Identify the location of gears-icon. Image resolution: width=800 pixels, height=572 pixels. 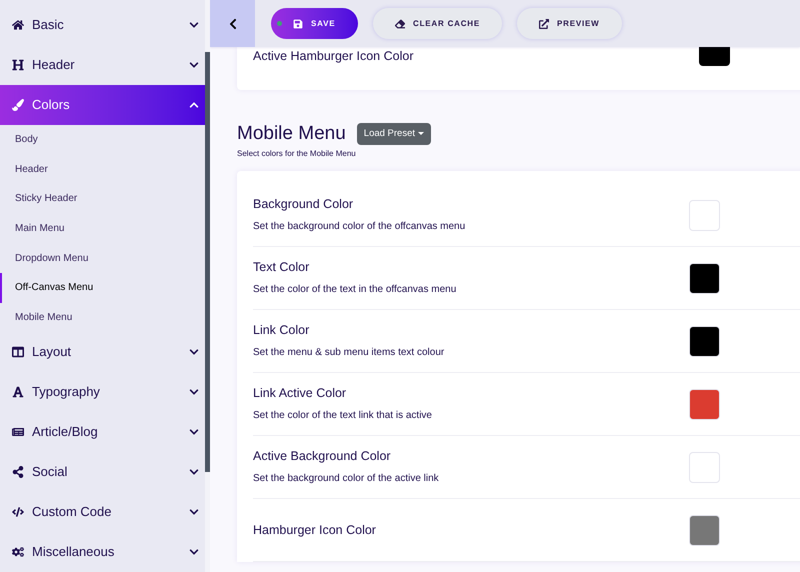
(18, 552).